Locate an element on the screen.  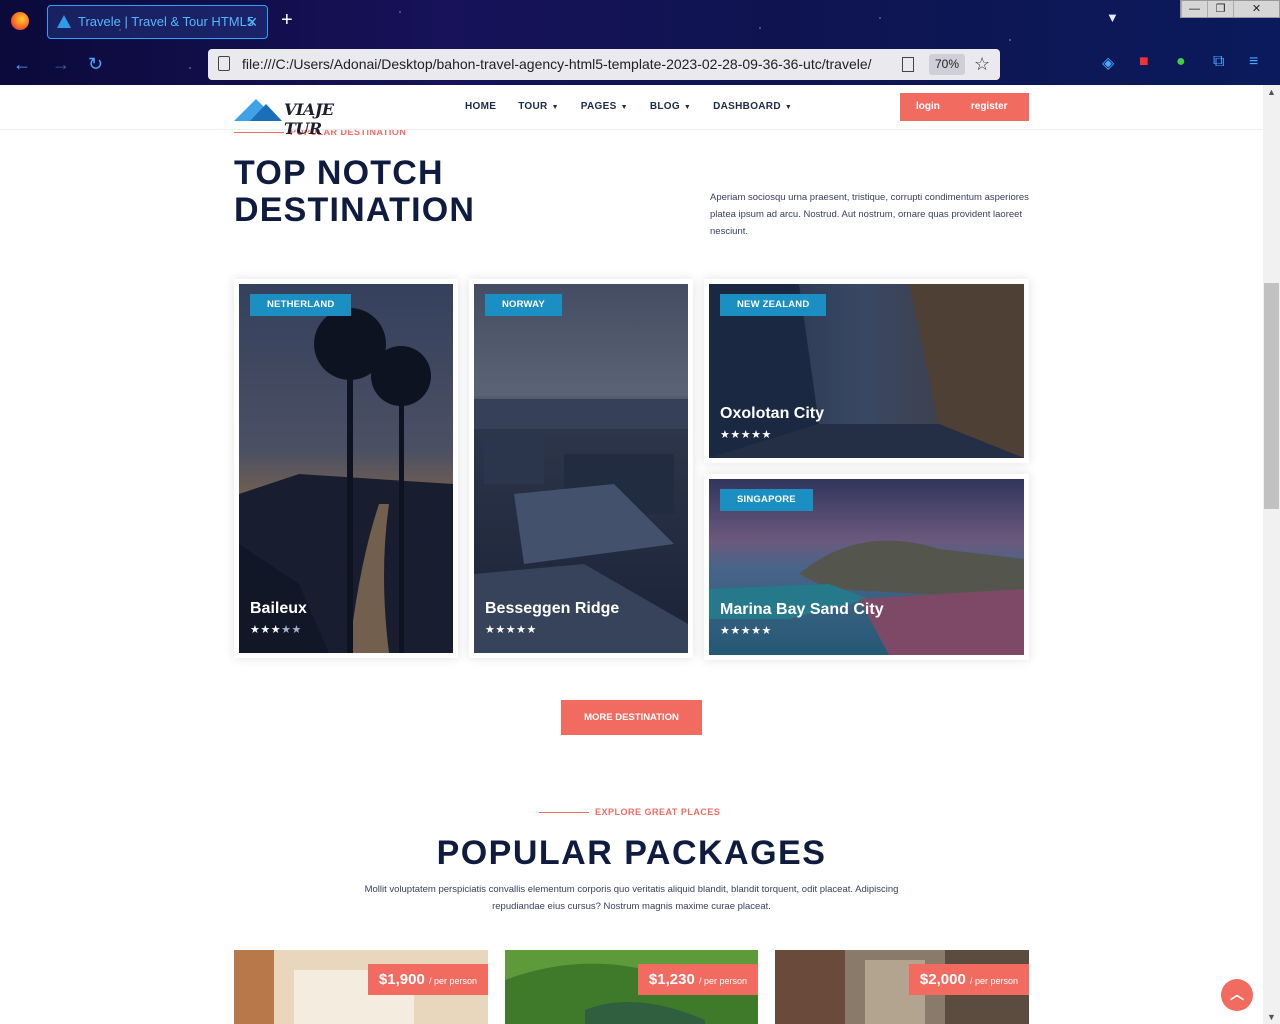
reader-icon is located at coordinates (908, 64).